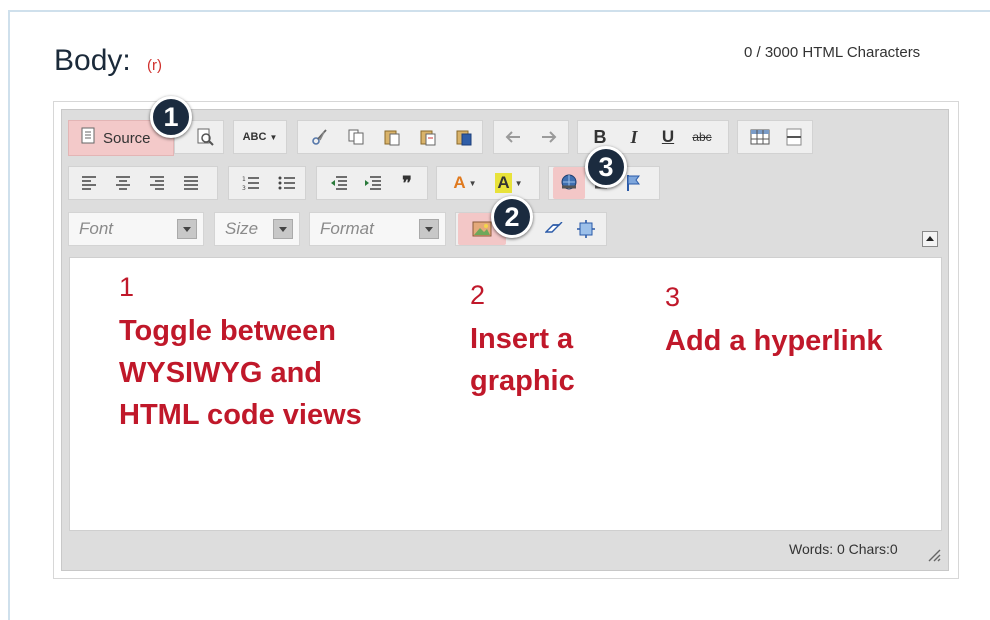  I want to click on char-counter: 0 / 3000 HTML Characters, so click(832, 52).